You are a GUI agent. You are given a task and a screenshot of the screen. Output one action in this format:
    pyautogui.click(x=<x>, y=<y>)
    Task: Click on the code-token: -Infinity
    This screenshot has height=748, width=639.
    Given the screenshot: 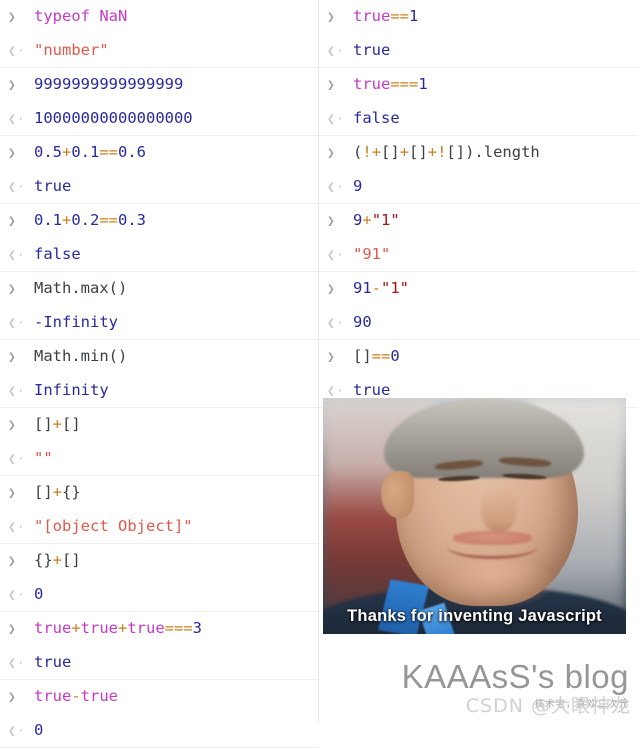 What is the action you would take?
    pyautogui.click(x=76, y=321)
    